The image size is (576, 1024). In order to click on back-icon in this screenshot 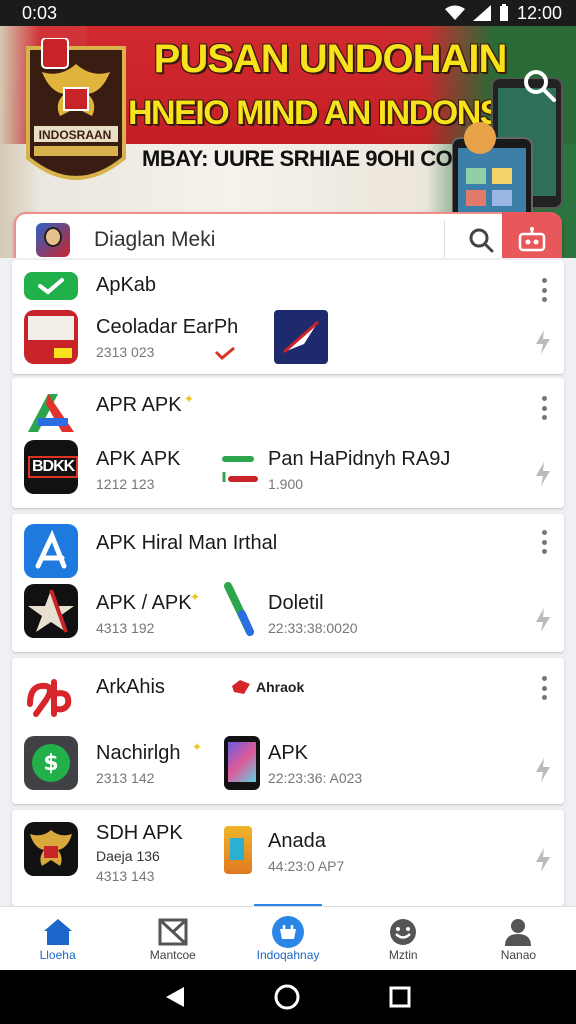, I will do `click(175, 997)`.